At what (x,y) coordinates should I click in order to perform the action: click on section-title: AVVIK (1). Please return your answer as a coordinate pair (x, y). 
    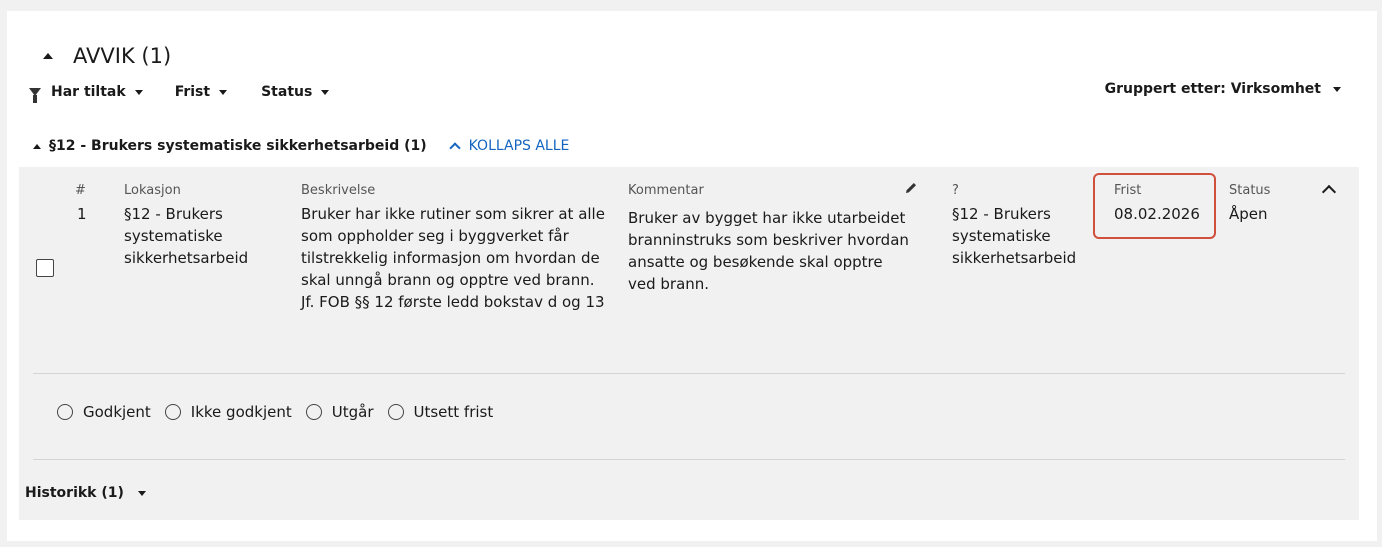
    Looking at the image, I should click on (122, 56).